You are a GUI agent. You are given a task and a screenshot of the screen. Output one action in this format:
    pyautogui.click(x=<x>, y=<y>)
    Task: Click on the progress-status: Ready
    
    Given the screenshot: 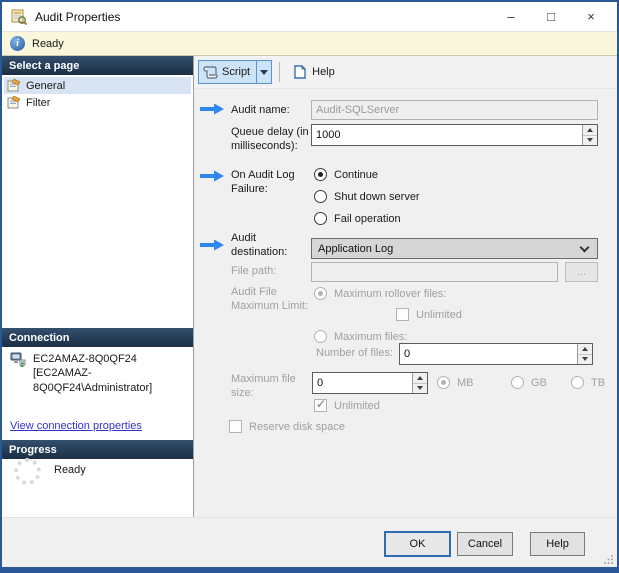 What is the action you would take?
    pyautogui.click(x=70, y=470)
    